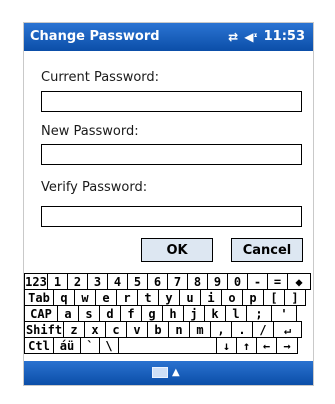 The image size is (335, 404). Describe the element at coordinates (232, 297) in the screenshot. I see `key-o: o` at that location.